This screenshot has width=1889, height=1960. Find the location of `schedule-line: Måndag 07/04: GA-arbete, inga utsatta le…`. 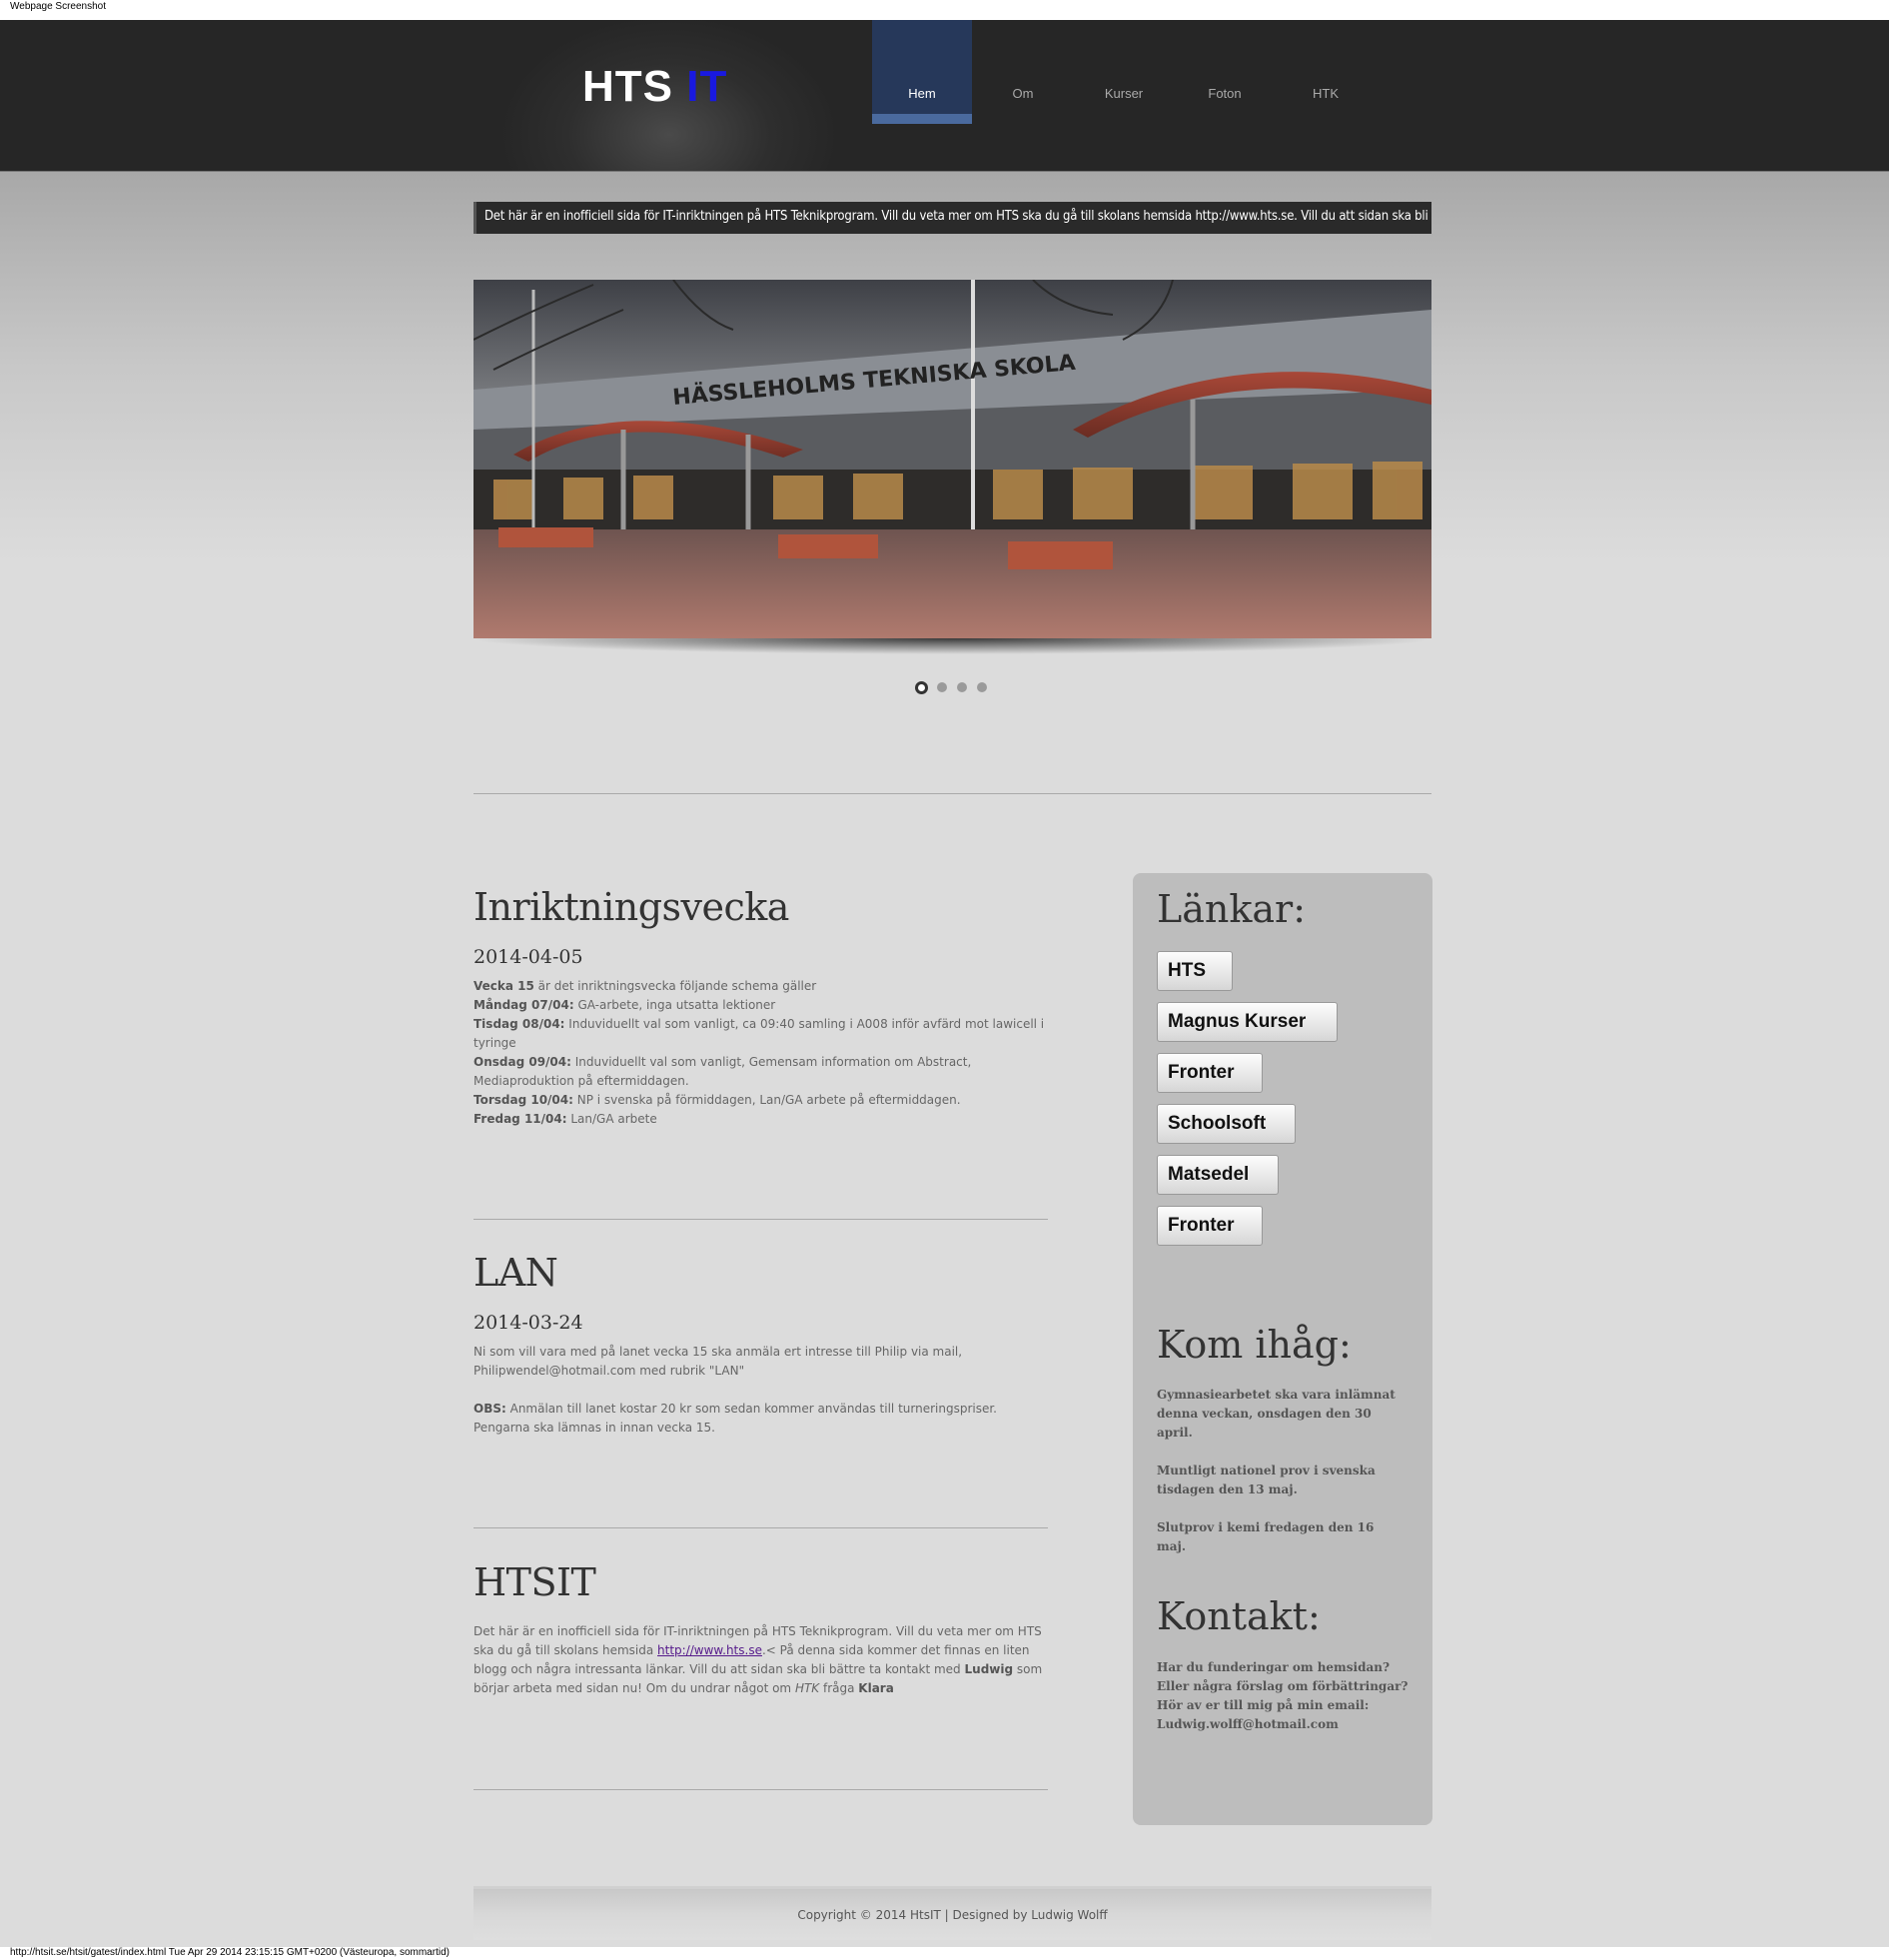

schedule-line: Måndag 07/04: GA-arbete, inga utsatta le… is located at coordinates (624, 1005).